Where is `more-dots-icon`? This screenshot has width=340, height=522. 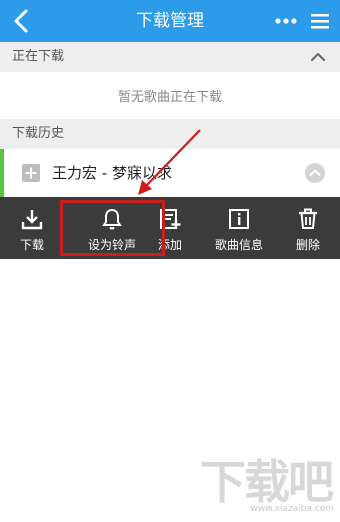
more-dots-icon is located at coordinates (286, 21).